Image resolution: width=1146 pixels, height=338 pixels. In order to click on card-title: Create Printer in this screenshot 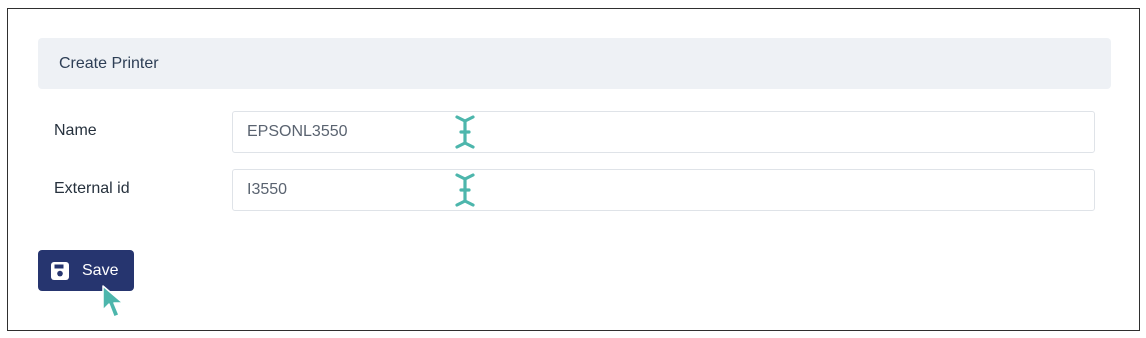, I will do `click(109, 63)`.